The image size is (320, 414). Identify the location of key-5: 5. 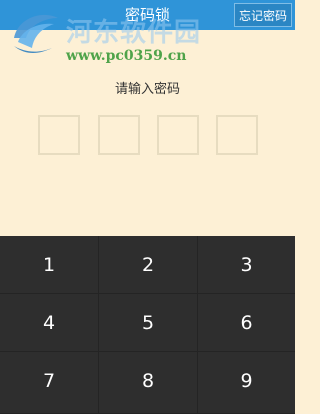
(148, 323).